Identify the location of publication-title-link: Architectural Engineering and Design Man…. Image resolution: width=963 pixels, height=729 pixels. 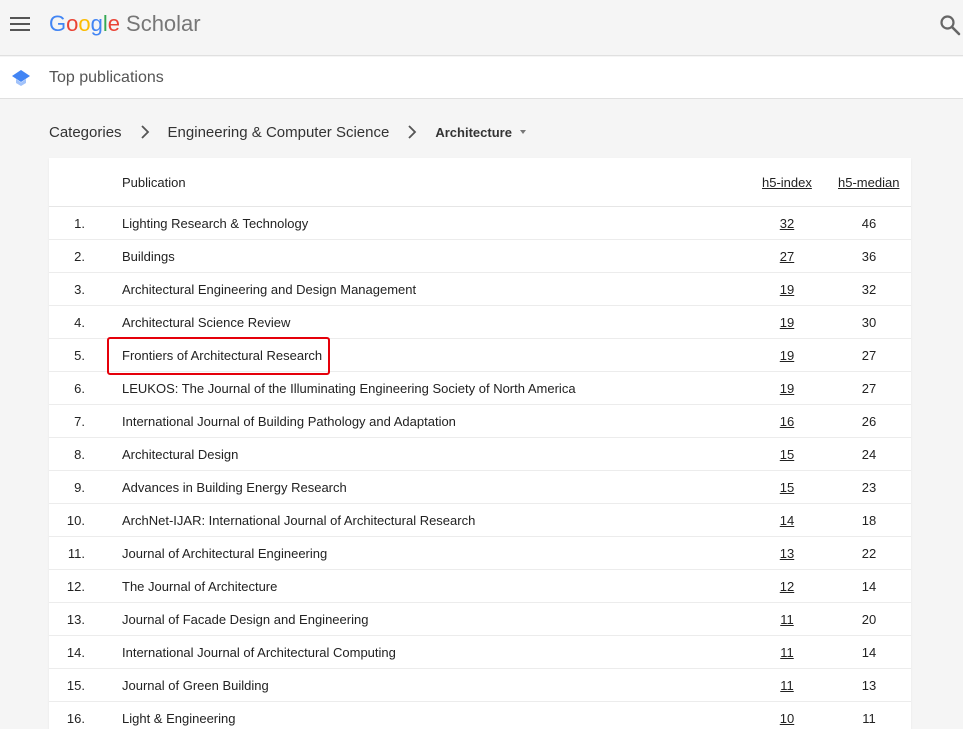
(269, 289).